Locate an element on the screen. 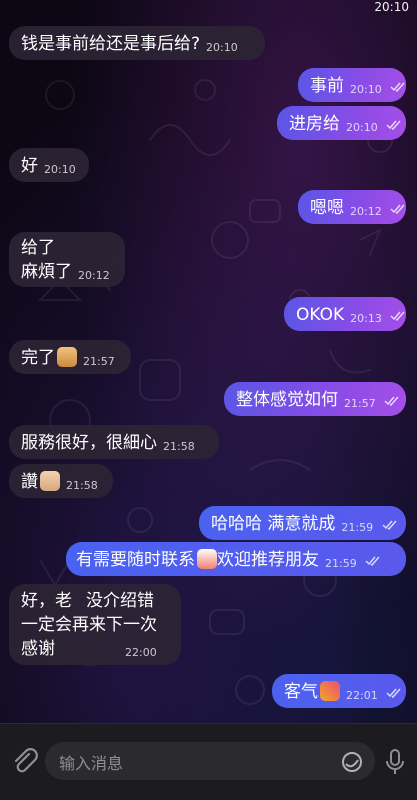 This screenshot has height=800, width=417. message-text-line: 给了 is located at coordinates (38, 248).